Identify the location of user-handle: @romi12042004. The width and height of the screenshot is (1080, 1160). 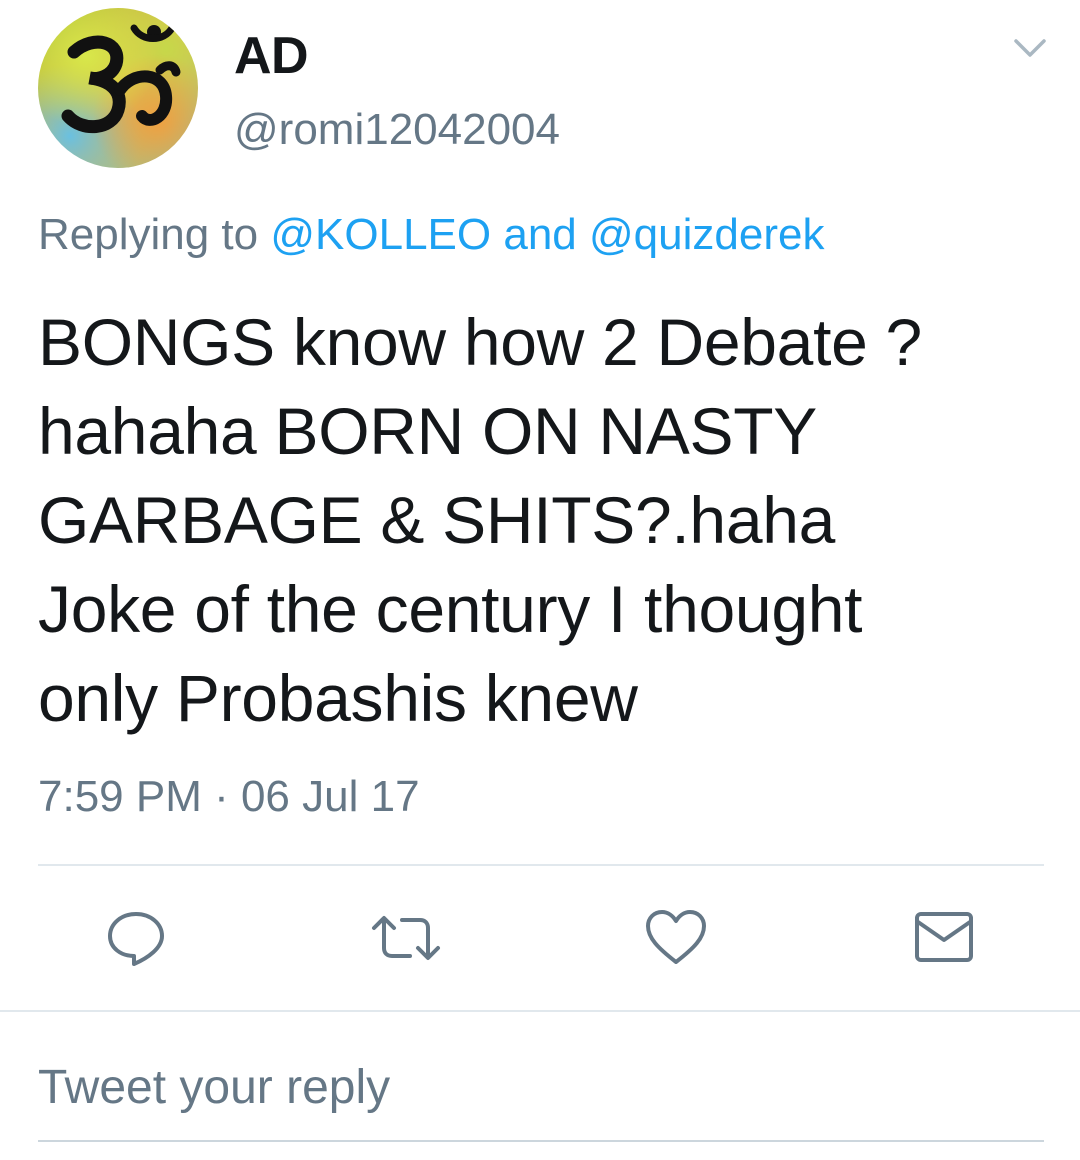
(397, 130).